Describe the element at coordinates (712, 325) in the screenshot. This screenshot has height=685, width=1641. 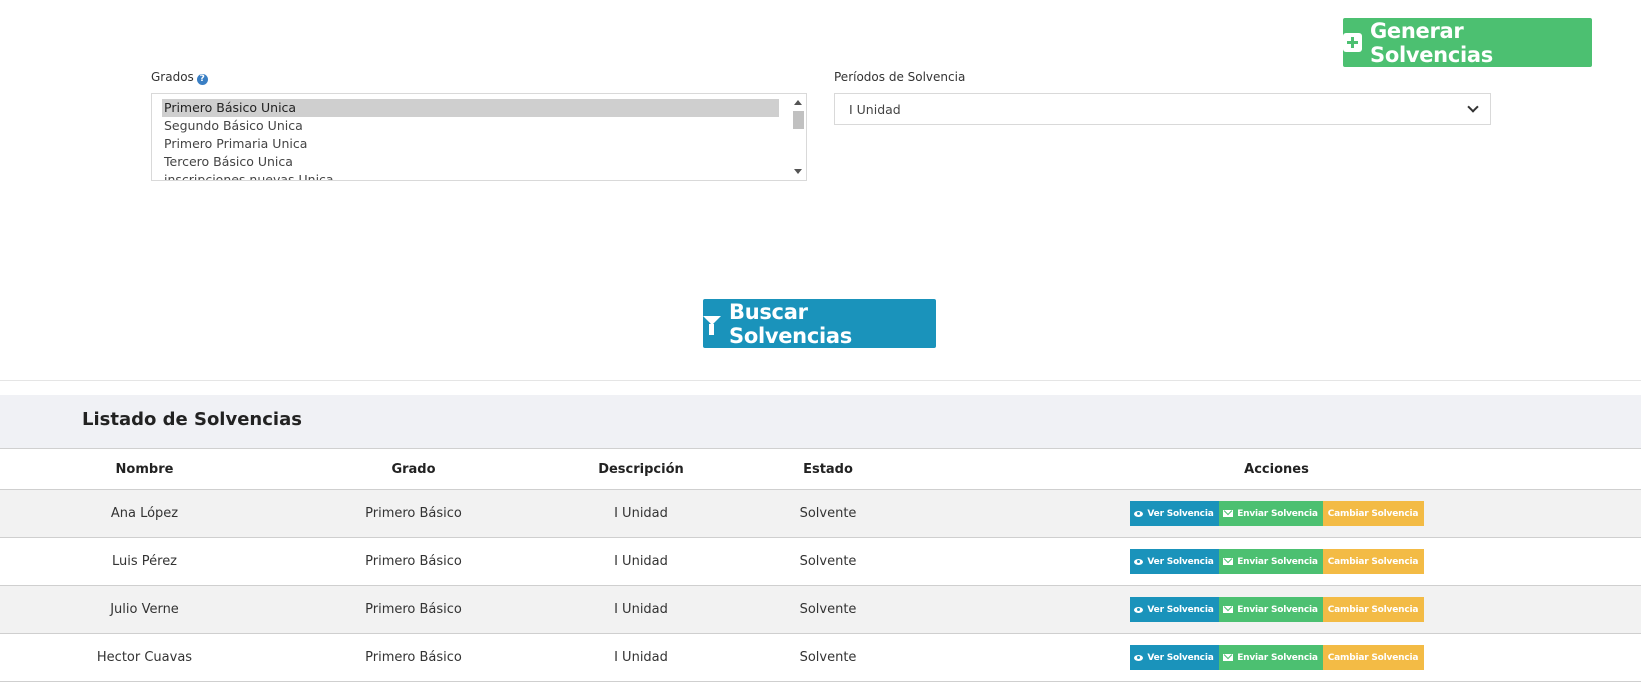
I see `filter-icon` at that location.